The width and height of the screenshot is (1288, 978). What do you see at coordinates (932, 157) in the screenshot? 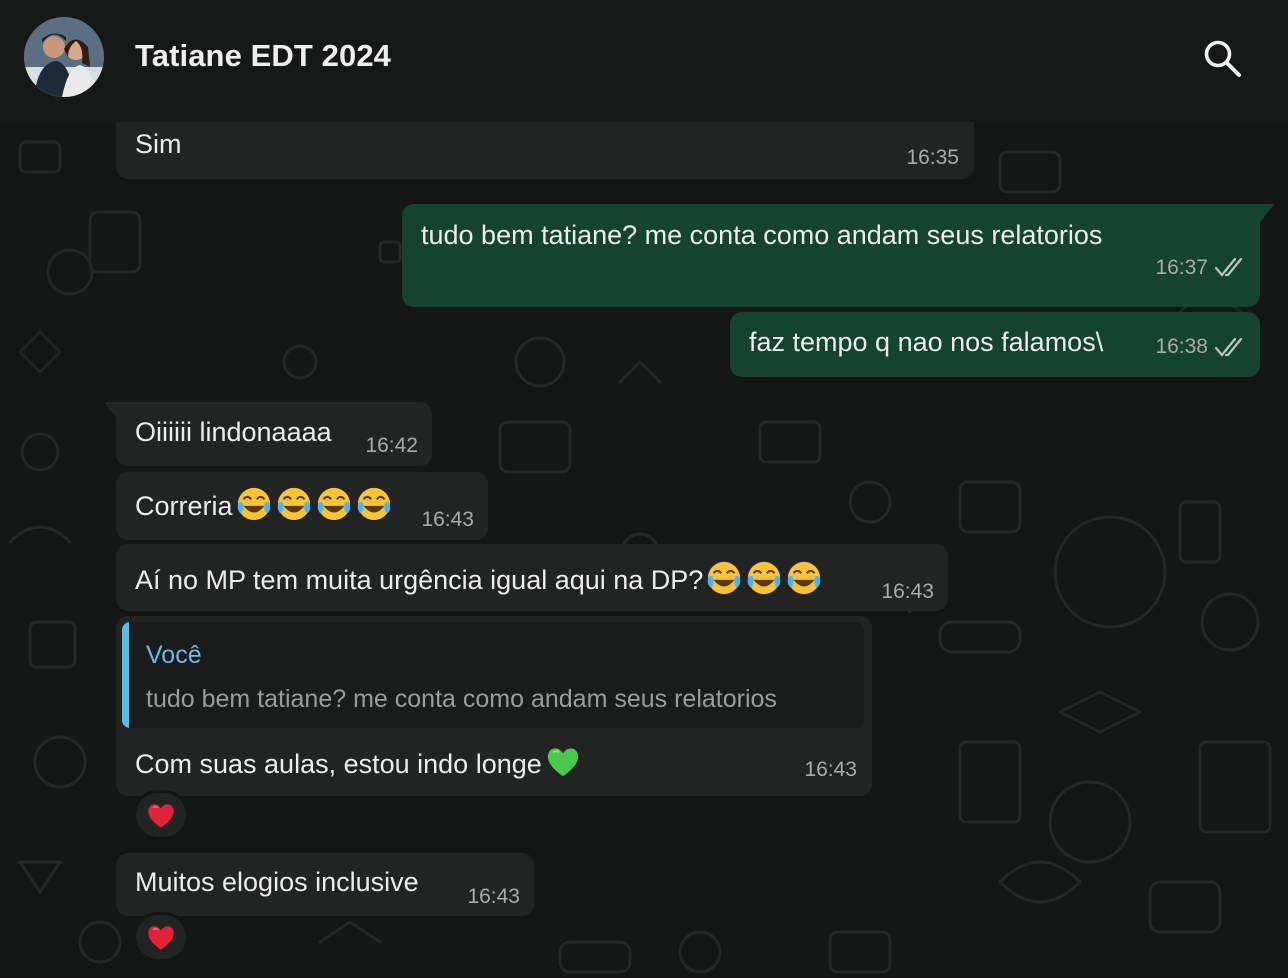
I see `message-time: 16:35` at bounding box center [932, 157].